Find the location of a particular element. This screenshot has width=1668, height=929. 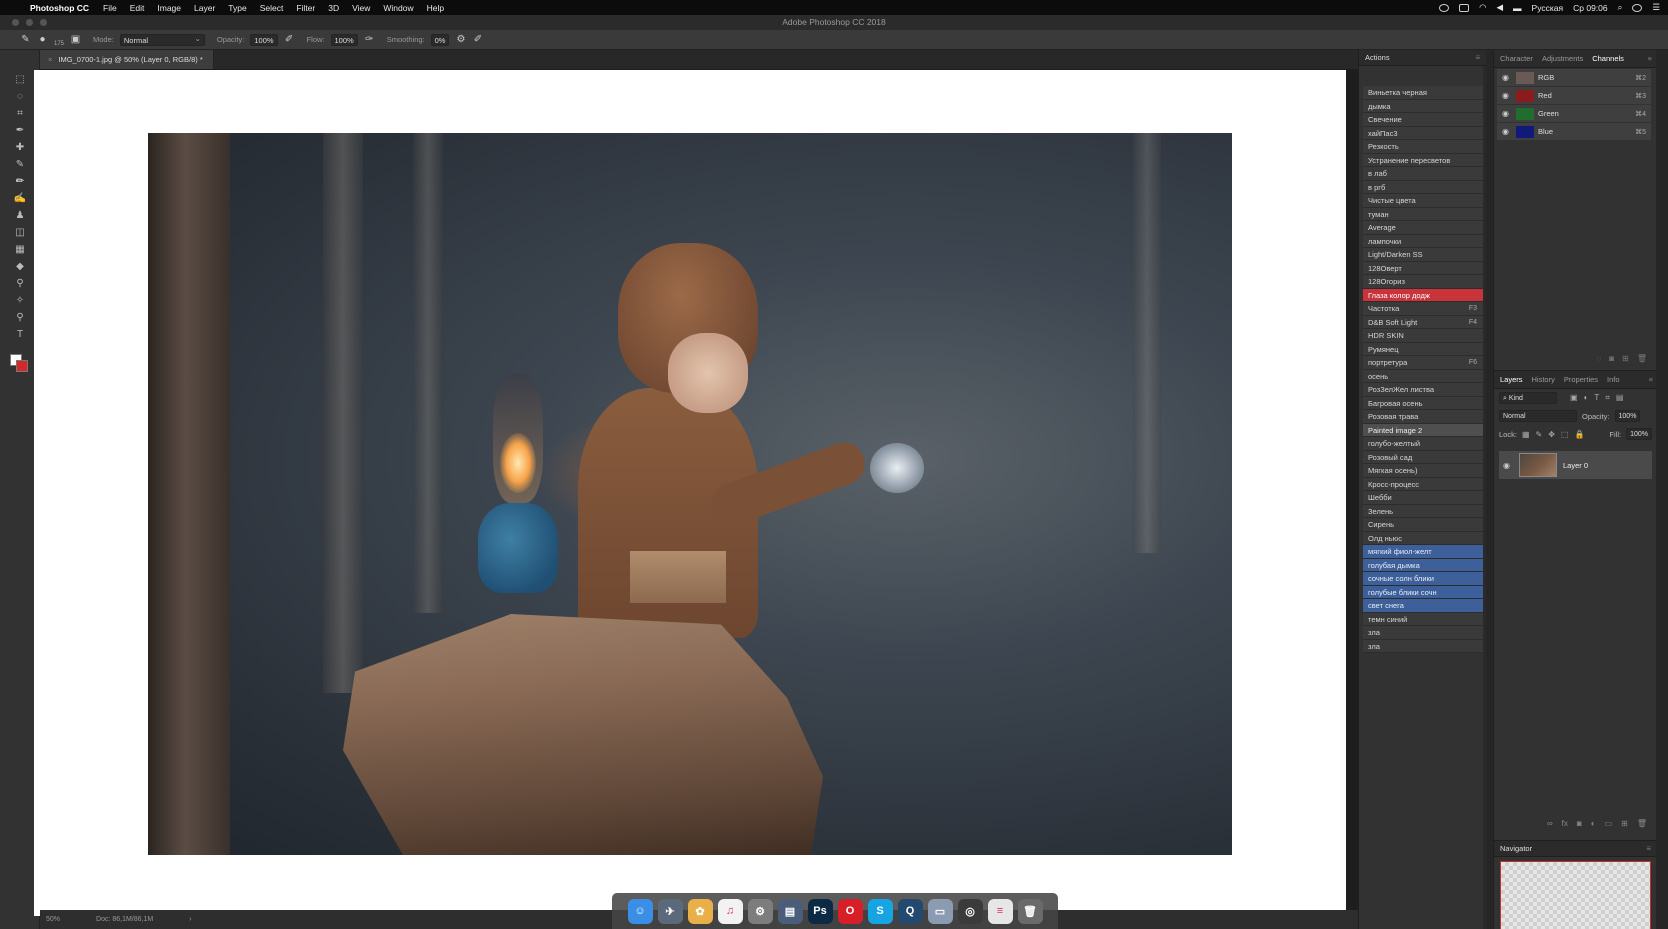

blend-mode-select: Normal is located at coordinates (1538, 416).